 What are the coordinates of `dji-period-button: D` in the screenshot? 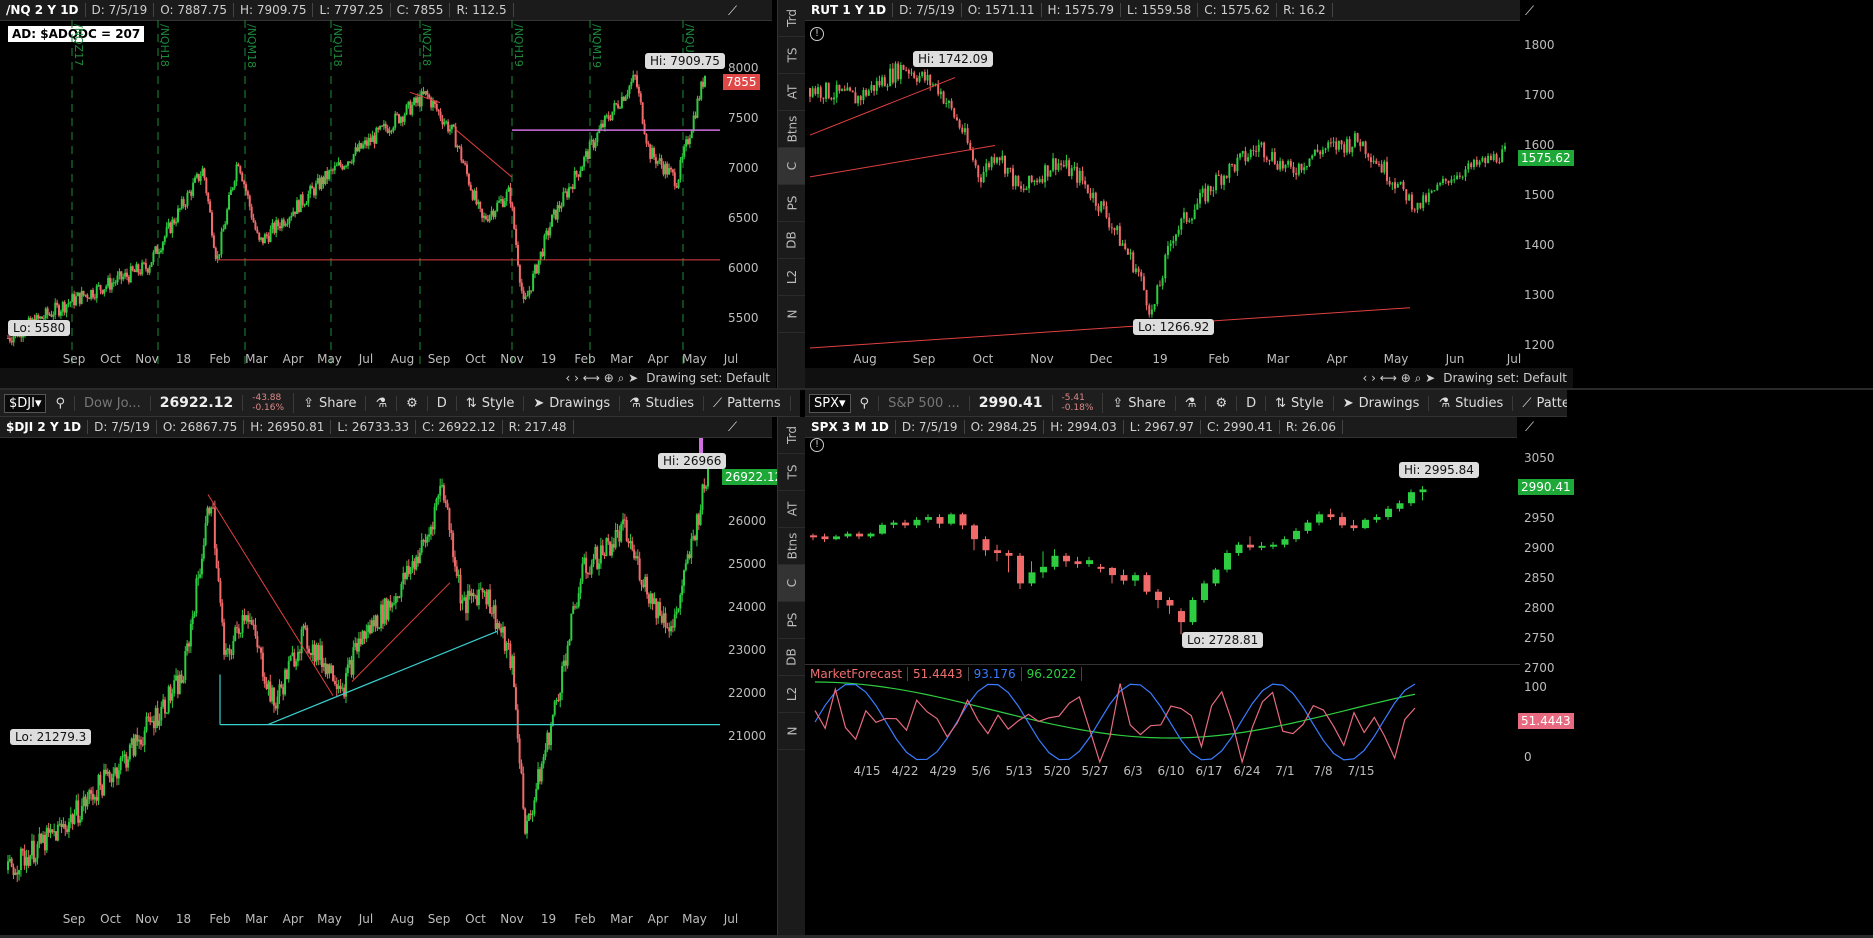 It's located at (442, 403).